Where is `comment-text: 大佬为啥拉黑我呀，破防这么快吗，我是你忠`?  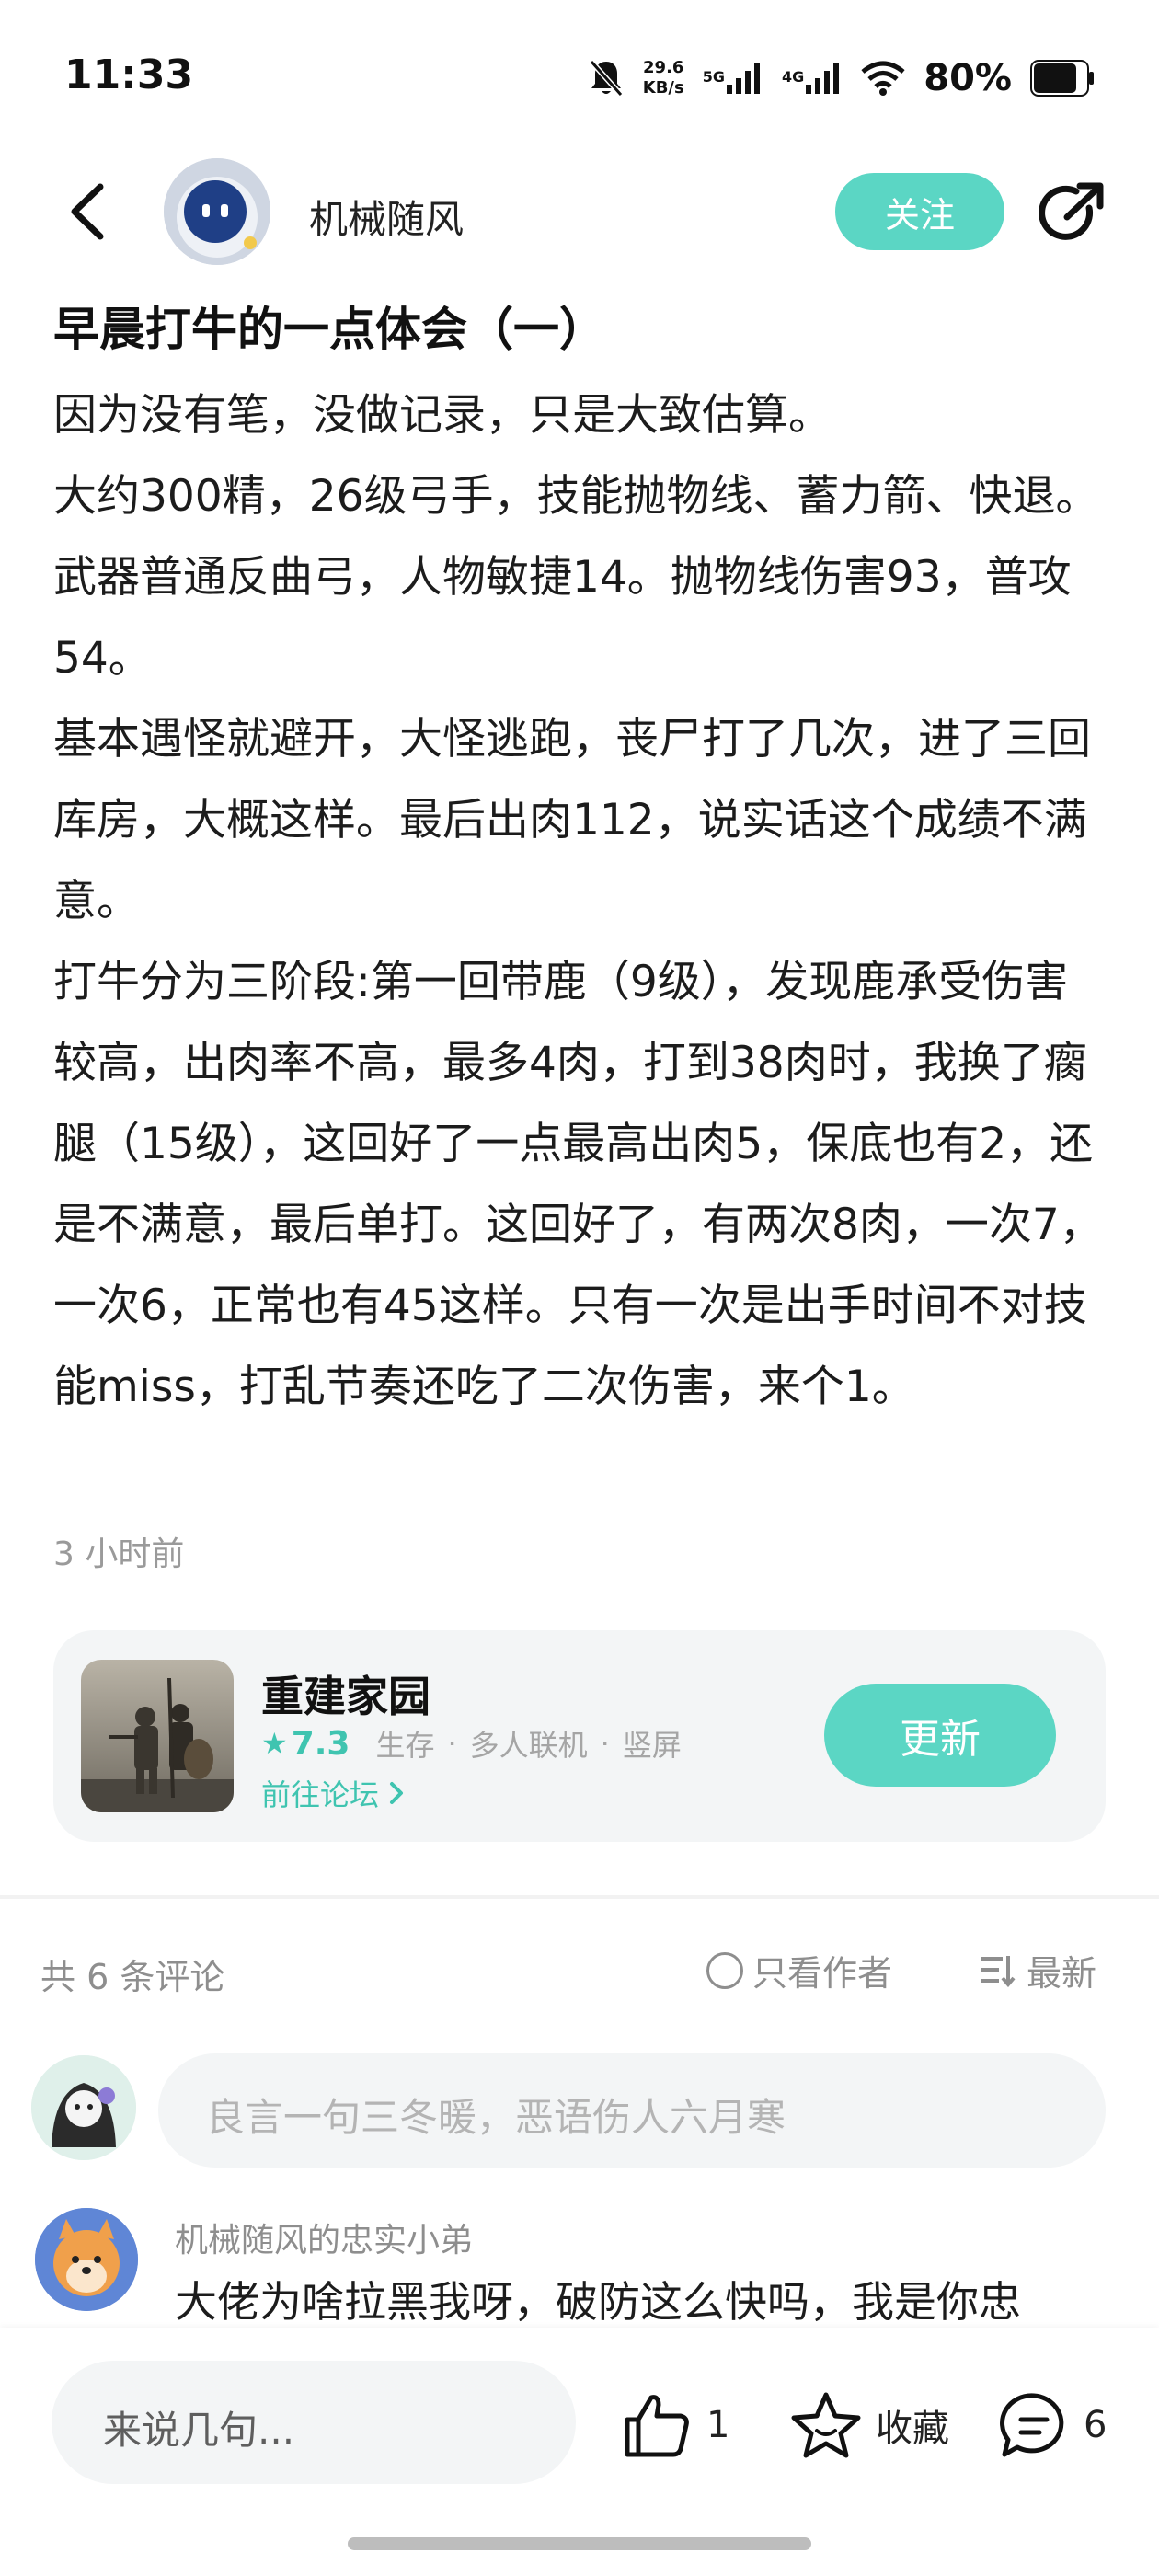 comment-text: 大佬为啥拉黑我呀，破防这么快吗，我是你忠 is located at coordinates (598, 2302).